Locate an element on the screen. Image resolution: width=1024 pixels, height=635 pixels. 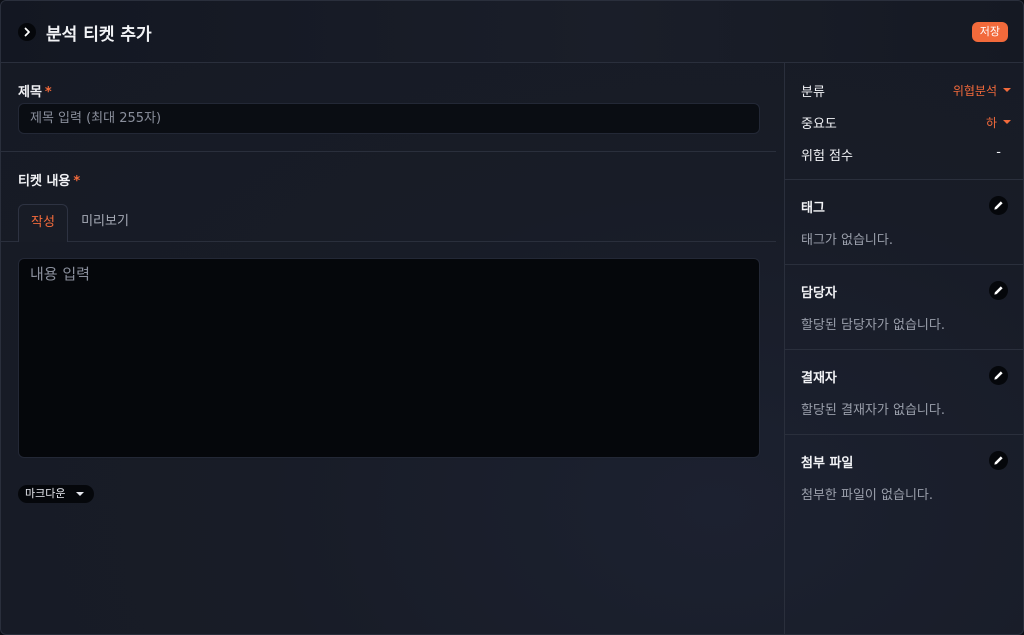
form-divider is located at coordinates (388, 151).